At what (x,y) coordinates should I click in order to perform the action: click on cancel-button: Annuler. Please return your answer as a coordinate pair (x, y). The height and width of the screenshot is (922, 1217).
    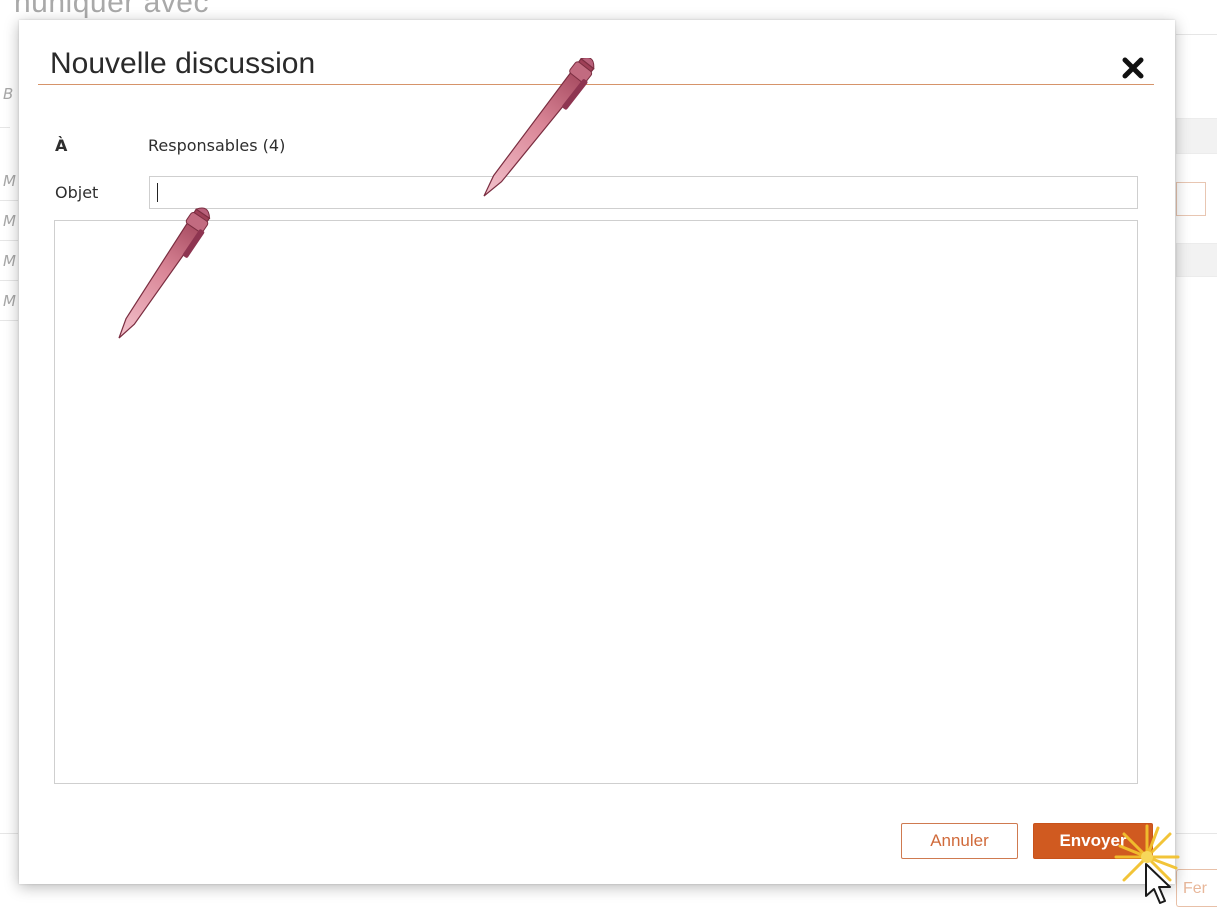
    Looking at the image, I should click on (959, 841).